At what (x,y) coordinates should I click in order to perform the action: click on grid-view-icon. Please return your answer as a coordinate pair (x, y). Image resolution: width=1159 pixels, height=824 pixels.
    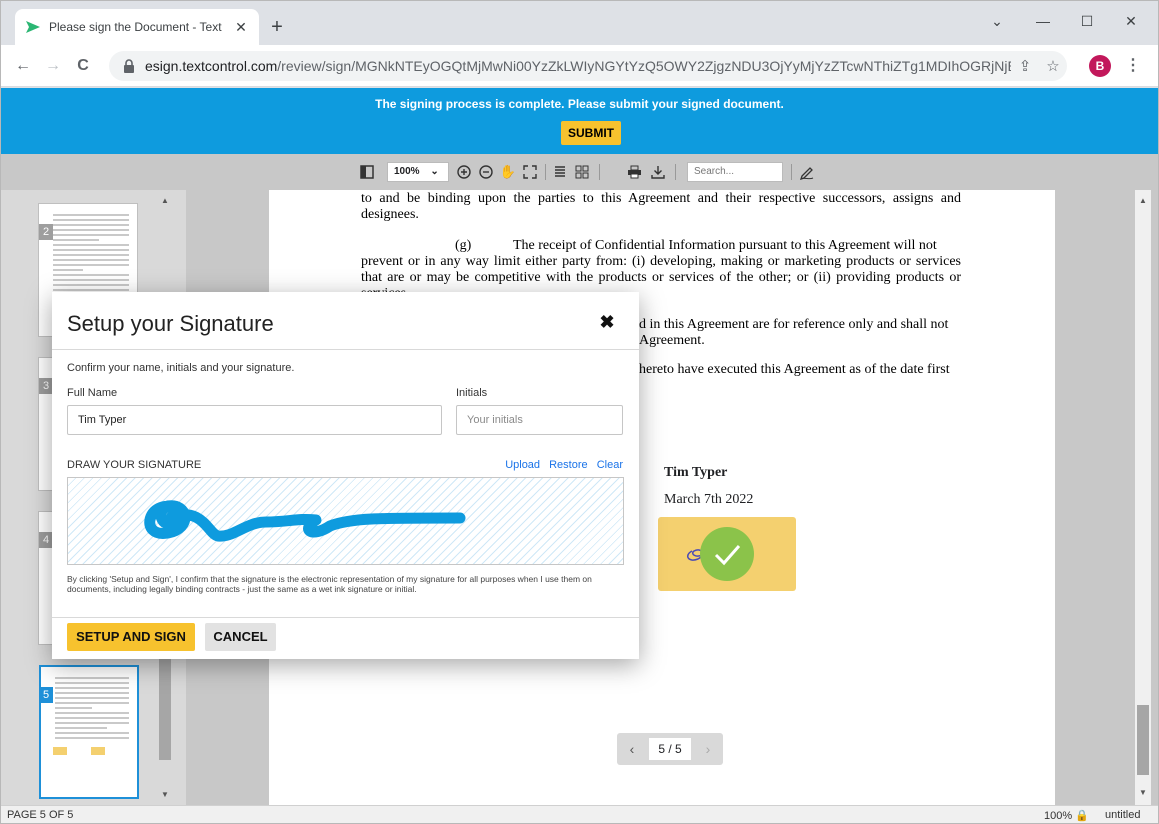
    Looking at the image, I should click on (582, 172).